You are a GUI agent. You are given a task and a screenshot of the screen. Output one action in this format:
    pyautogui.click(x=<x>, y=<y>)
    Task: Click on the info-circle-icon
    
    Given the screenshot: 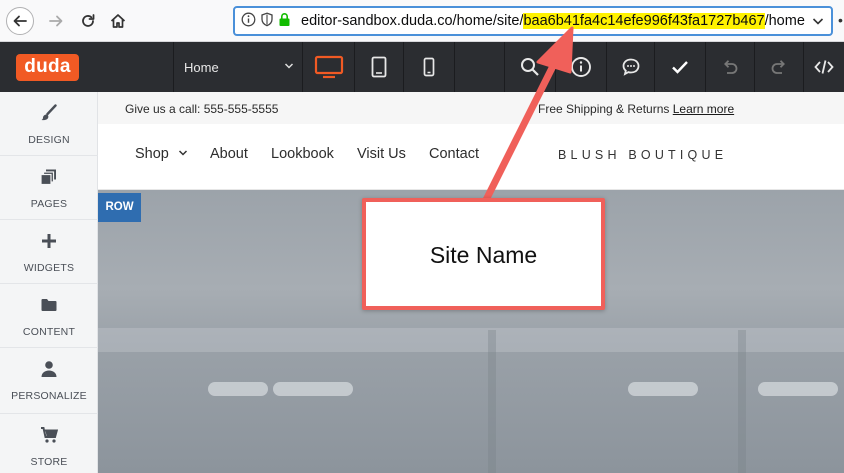 What is the action you would take?
    pyautogui.click(x=581, y=67)
    